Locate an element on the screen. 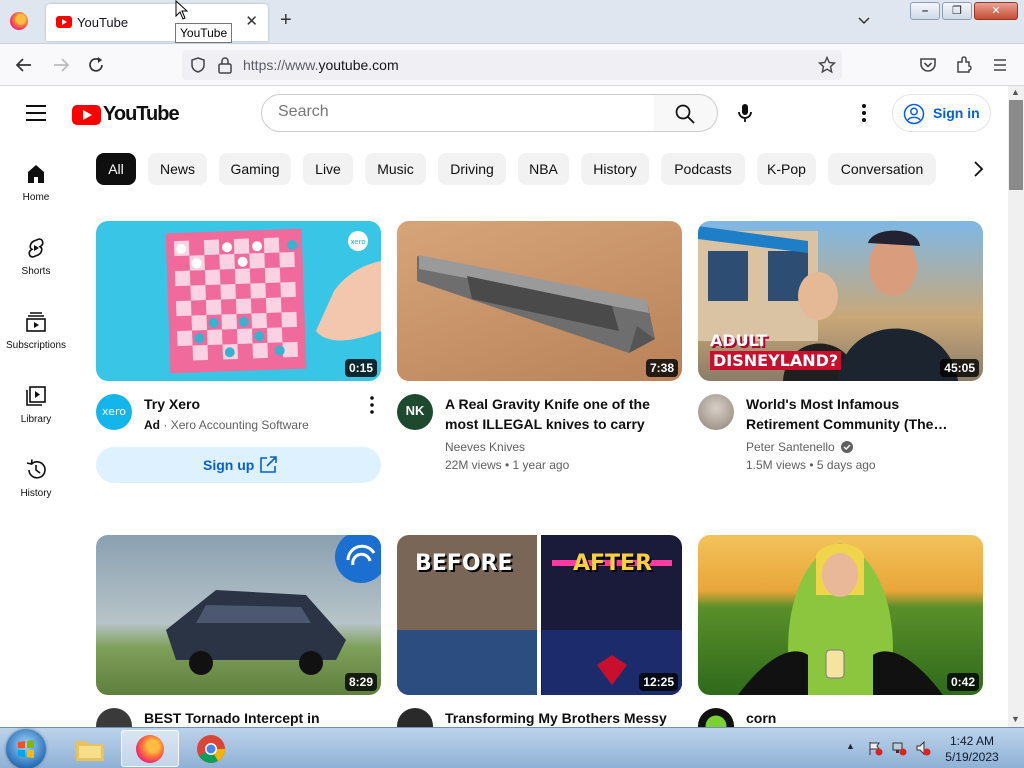 Image resolution: width=1024 pixels, height=768 pixels. video-card: 8:29 BEST Tornado Intercept in History is located at coordinates (238, 631).